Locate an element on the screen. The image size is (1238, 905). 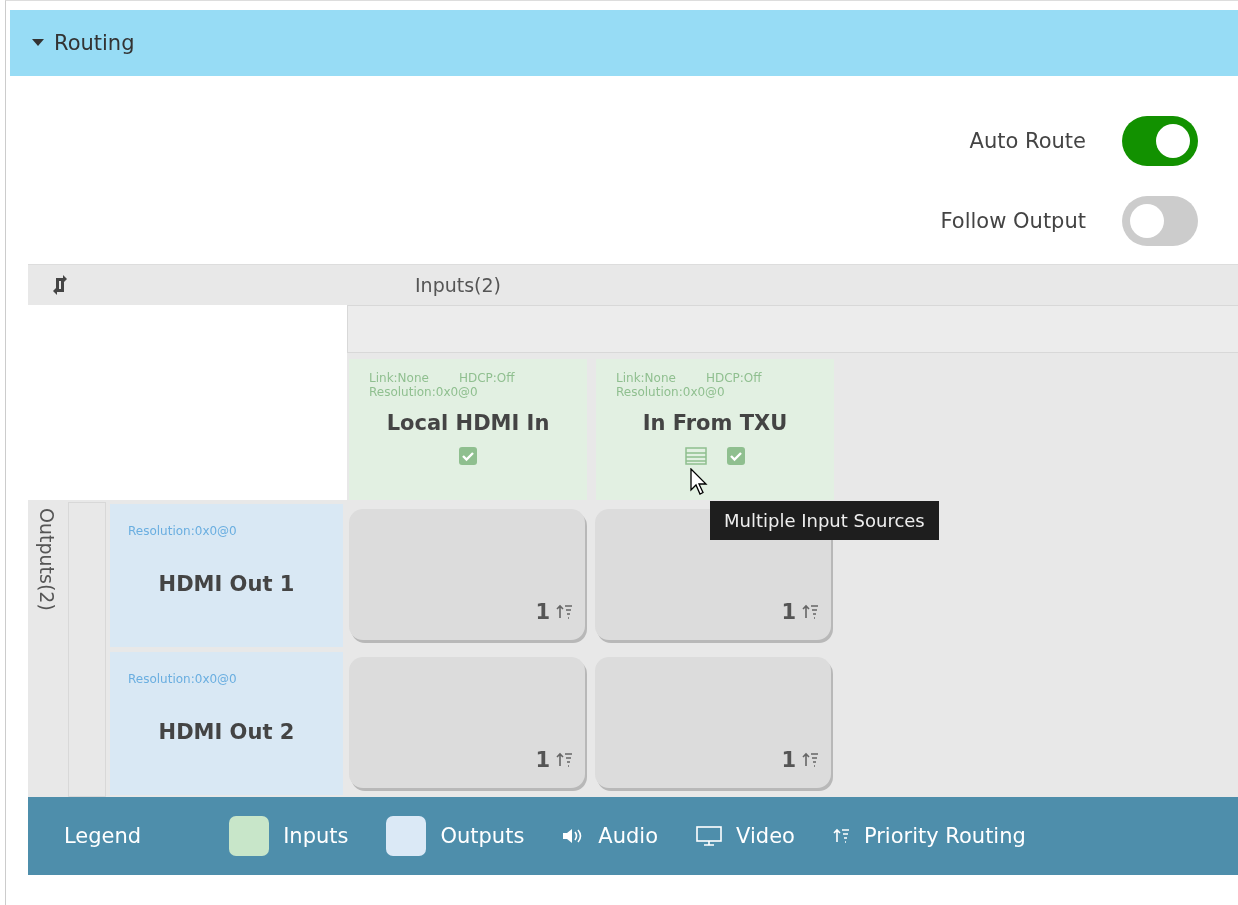
legend-title: Legend is located at coordinates (103, 836).